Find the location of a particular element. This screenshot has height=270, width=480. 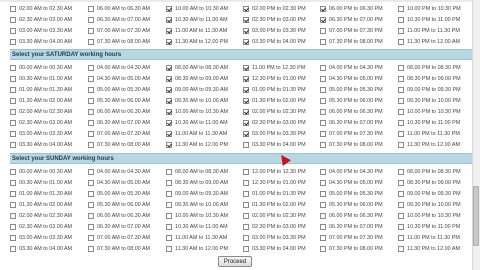

time-slot-option: 02.30 AM to 03.00 AM is located at coordinates (41, 19).